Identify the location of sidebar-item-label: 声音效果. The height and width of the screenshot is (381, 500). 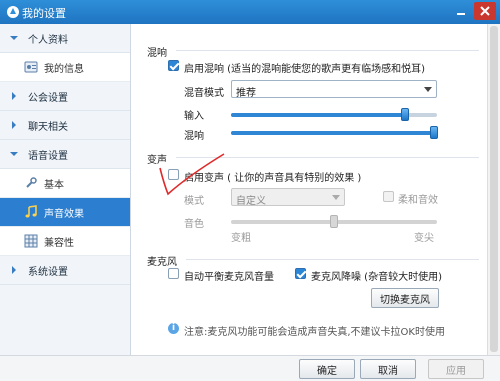
(64, 214).